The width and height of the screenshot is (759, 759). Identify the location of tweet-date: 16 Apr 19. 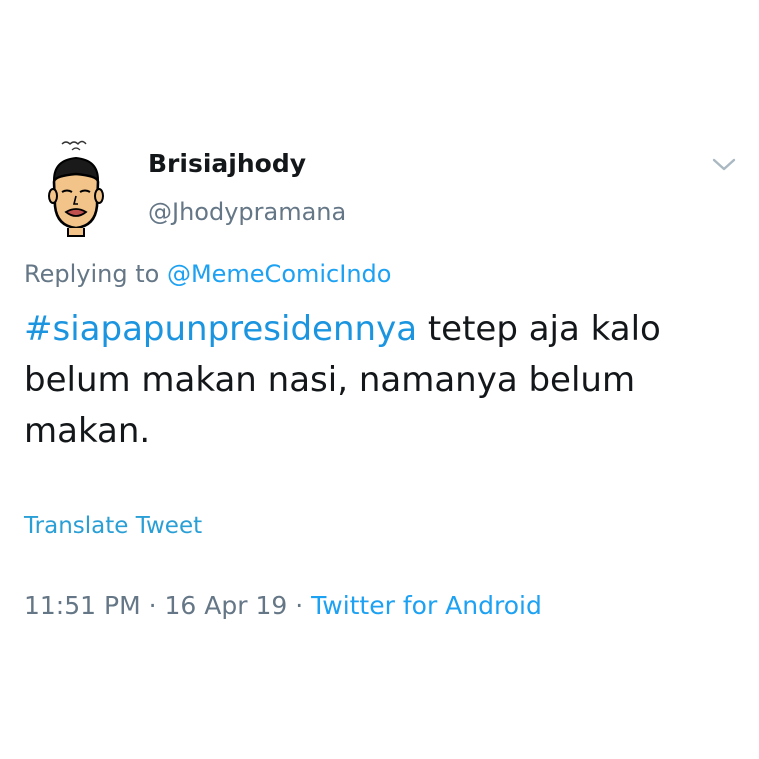
(225, 605).